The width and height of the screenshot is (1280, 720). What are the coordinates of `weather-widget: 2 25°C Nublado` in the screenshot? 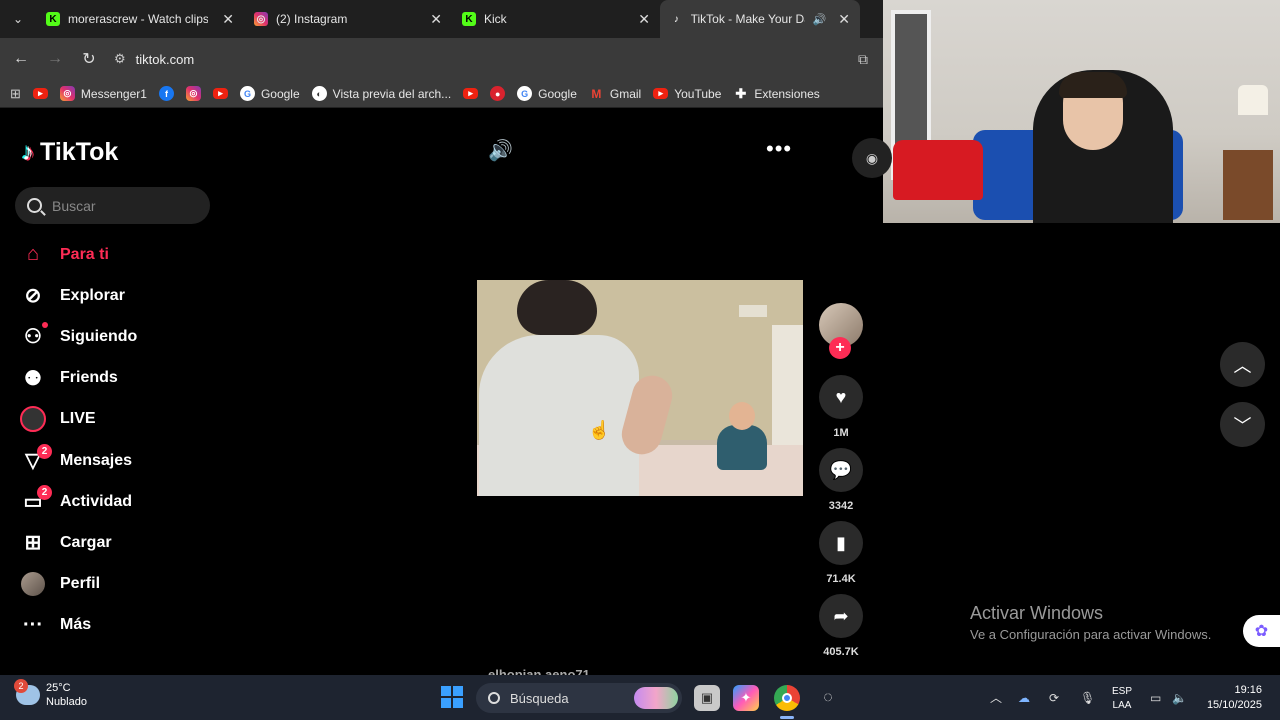 It's located at (50, 694).